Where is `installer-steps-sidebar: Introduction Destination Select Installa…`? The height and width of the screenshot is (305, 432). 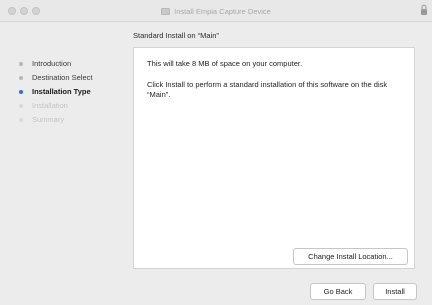
installer-steps-sidebar: Introduction Destination Select Installa… is located at coordinates (74, 92).